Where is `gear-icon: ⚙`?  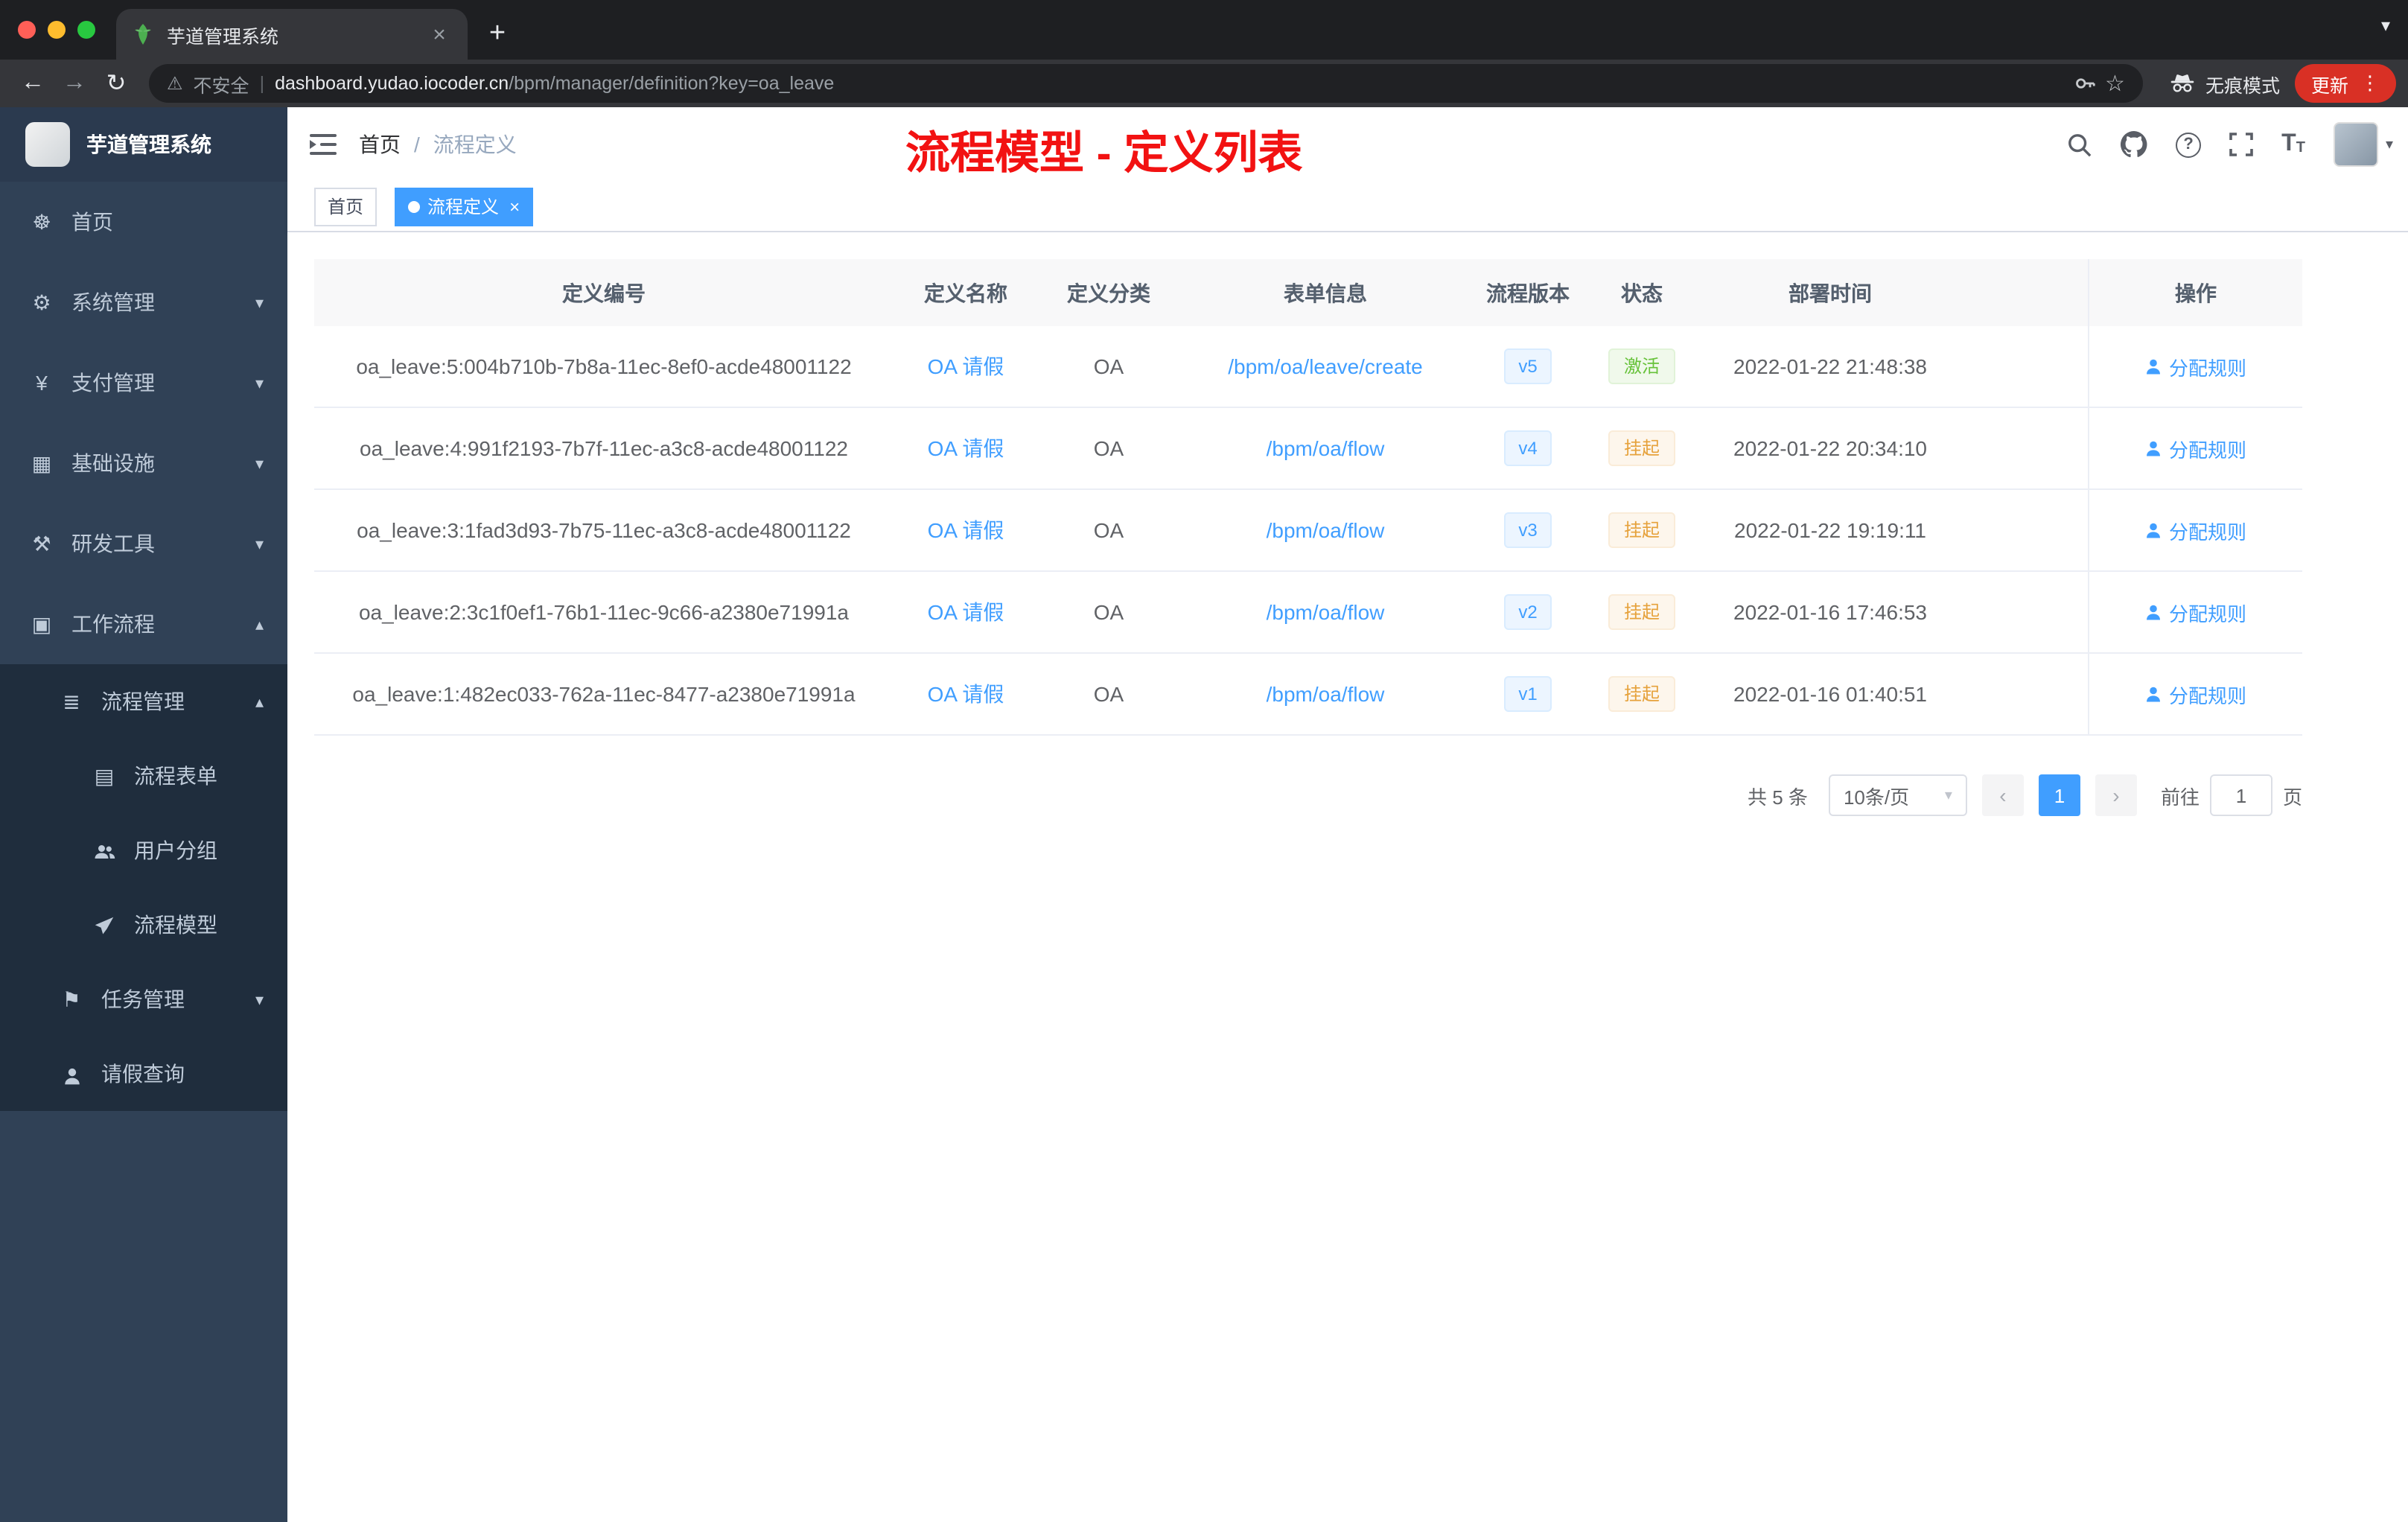 gear-icon: ⚙ is located at coordinates (41, 301).